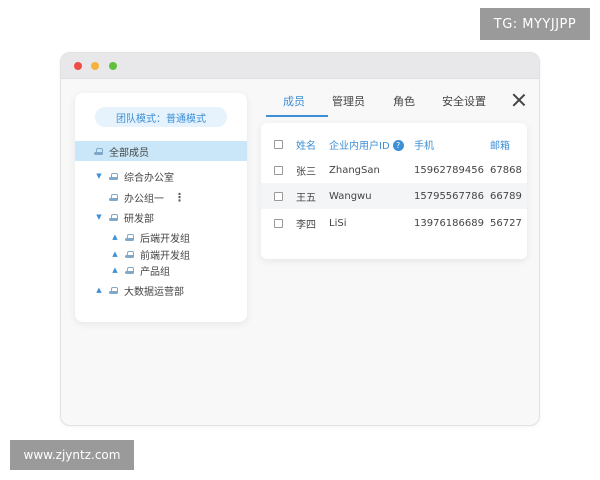 The height and width of the screenshot is (480, 600). Describe the element at coordinates (449, 196) in the screenshot. I see `cell-phone: 15795567786` at that location.